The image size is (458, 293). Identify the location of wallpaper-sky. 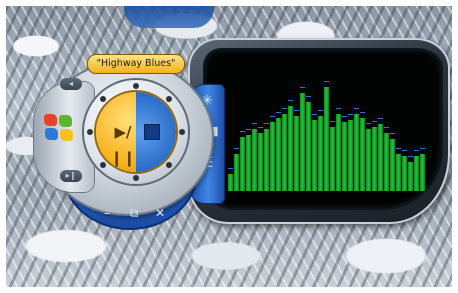
(169, 17).